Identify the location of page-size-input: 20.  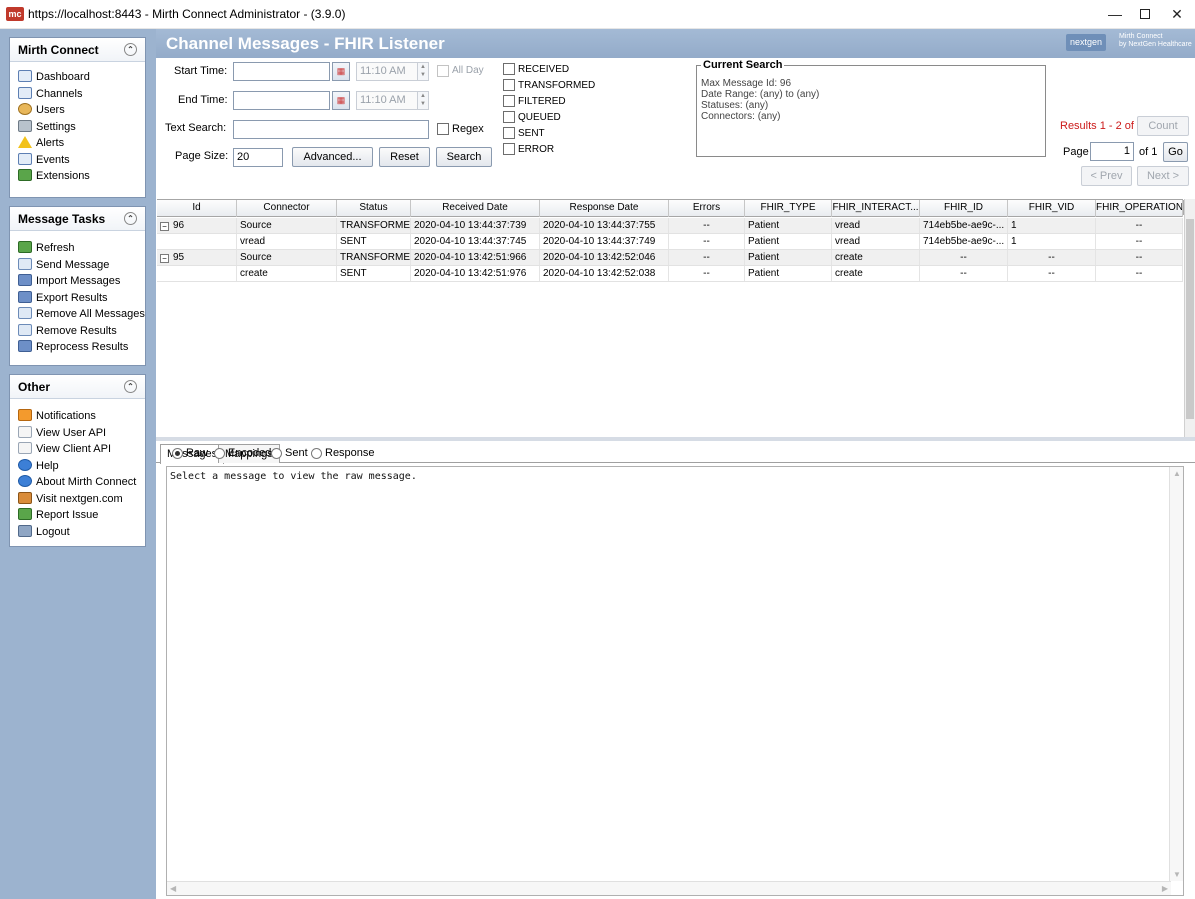
(258, 157).